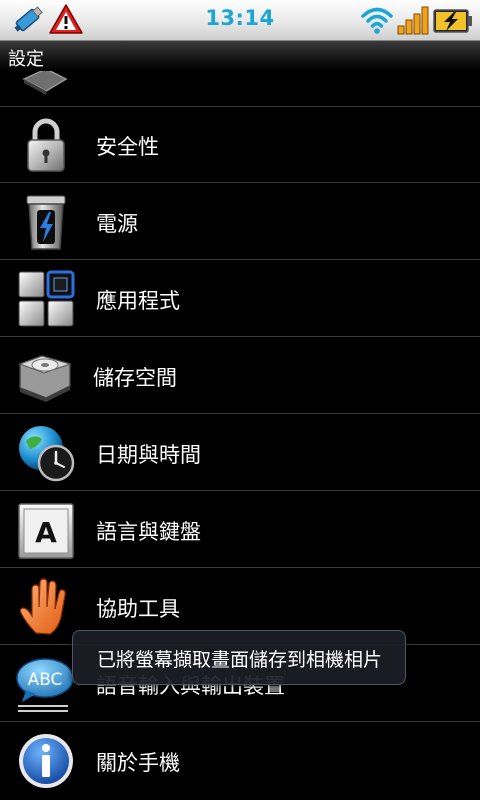 This screenshot has height=800, width=480. What do you see at coordinates (138, 763) in the screenshot?
I see `list-item-label: 關於手機` at bounding box center [138, 763].